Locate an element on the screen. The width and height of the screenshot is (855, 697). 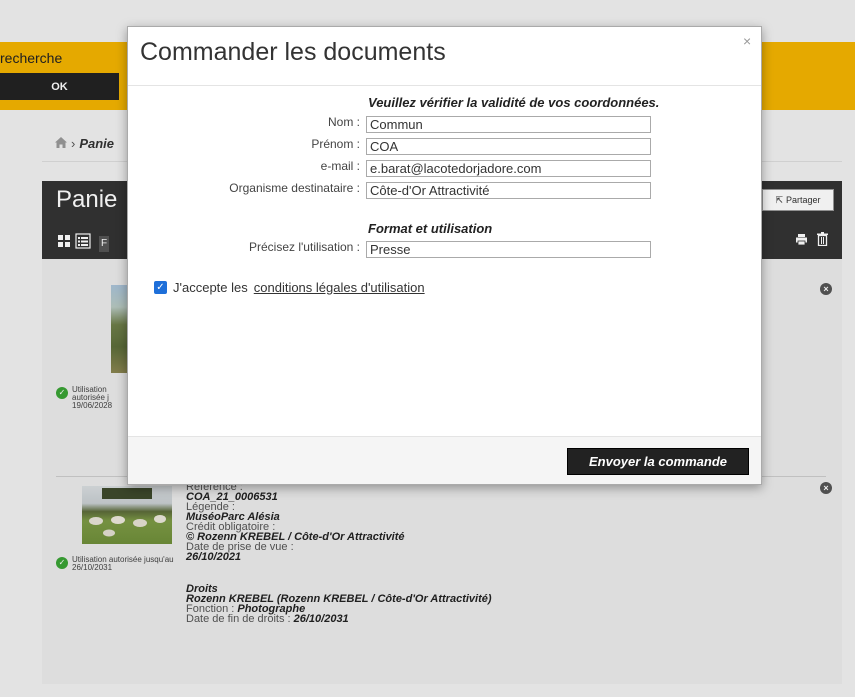
accept-checkbox: ✓ is located at coordinates (160, 287).